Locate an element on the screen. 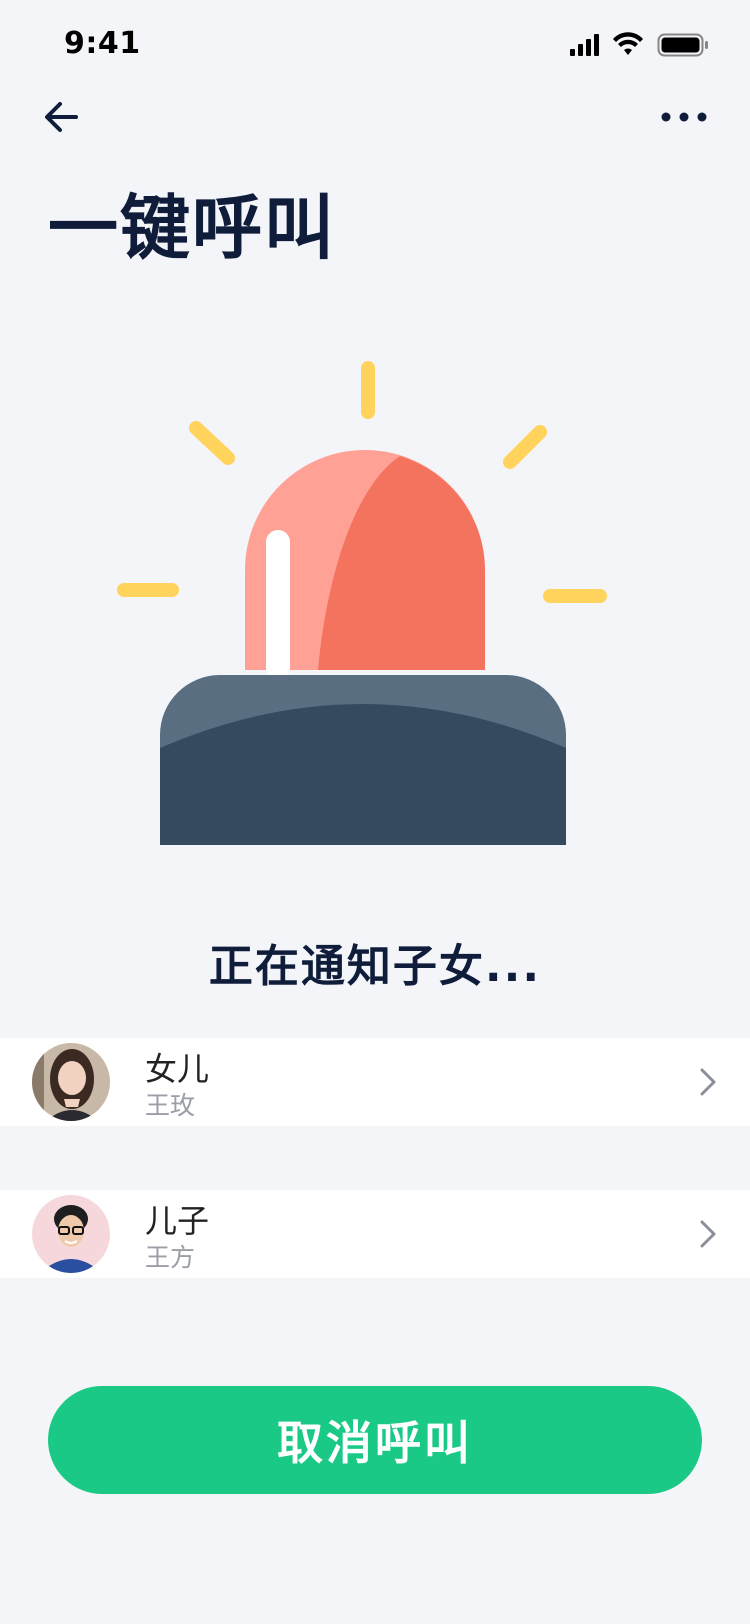 Image resolution: width=750 pixels, height=1624 pixels. contact-item-daughter: 女儿 王玫 is located at coordinates (375, 1082).